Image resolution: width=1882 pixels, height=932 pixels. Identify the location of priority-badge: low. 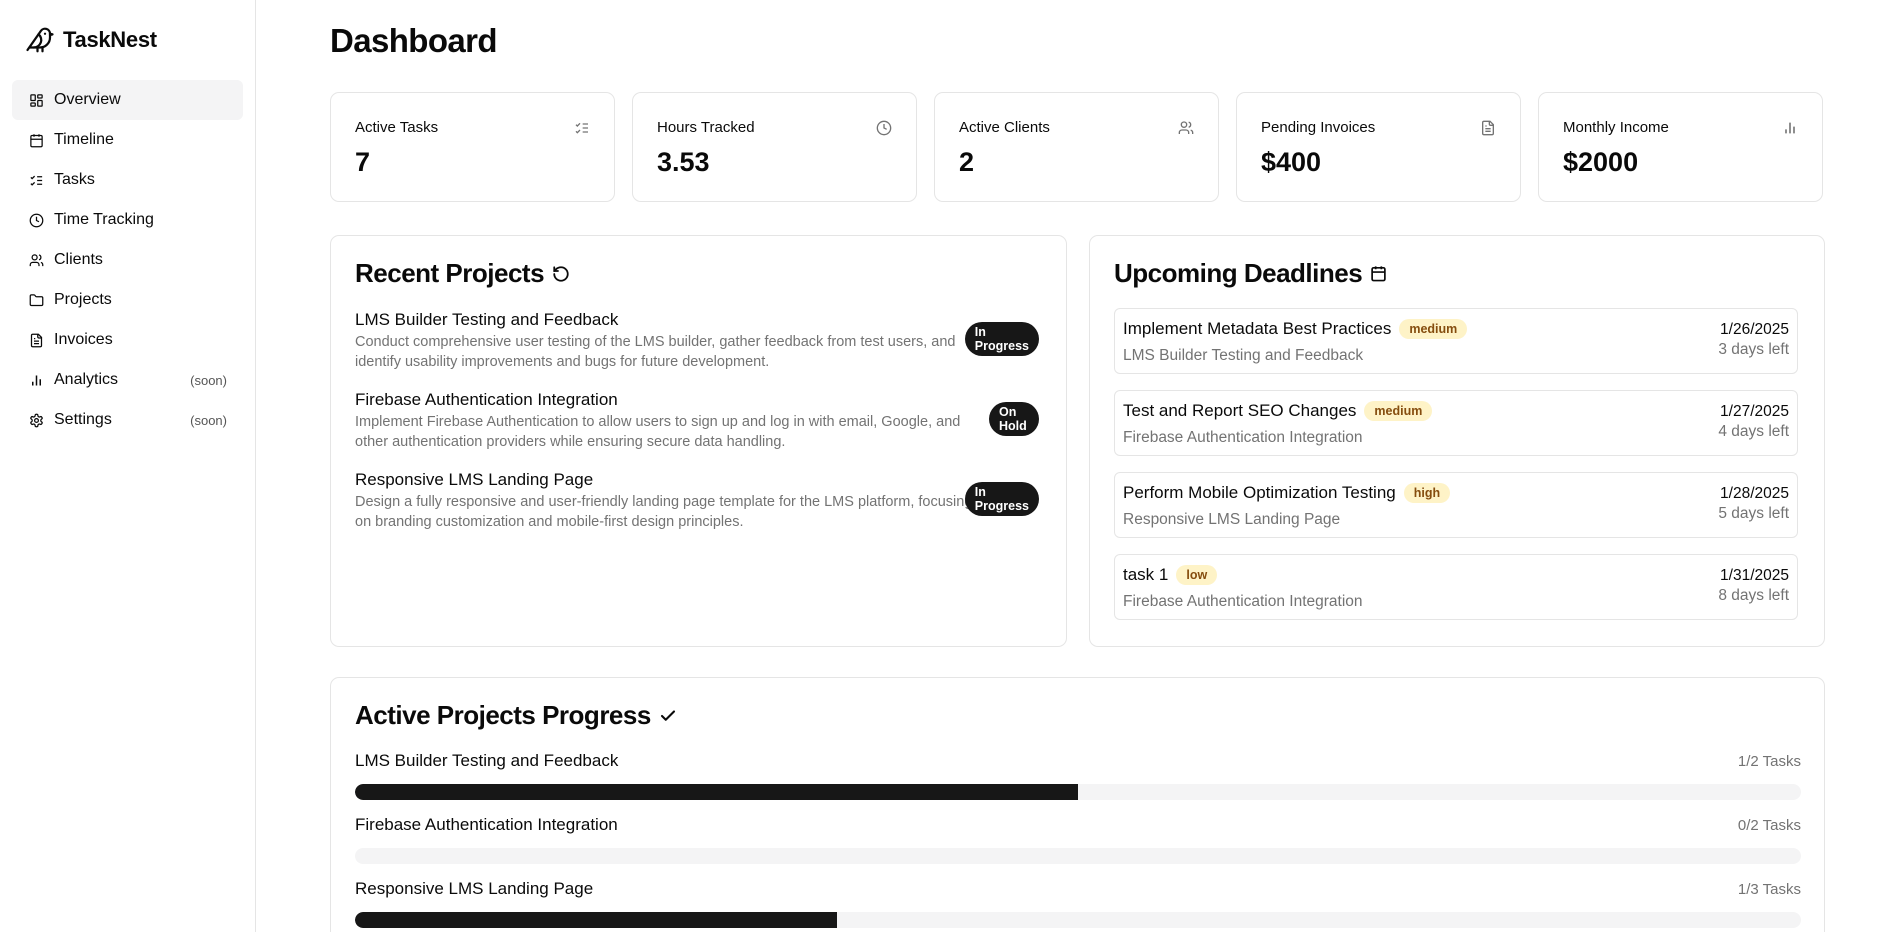
(1197, 575).